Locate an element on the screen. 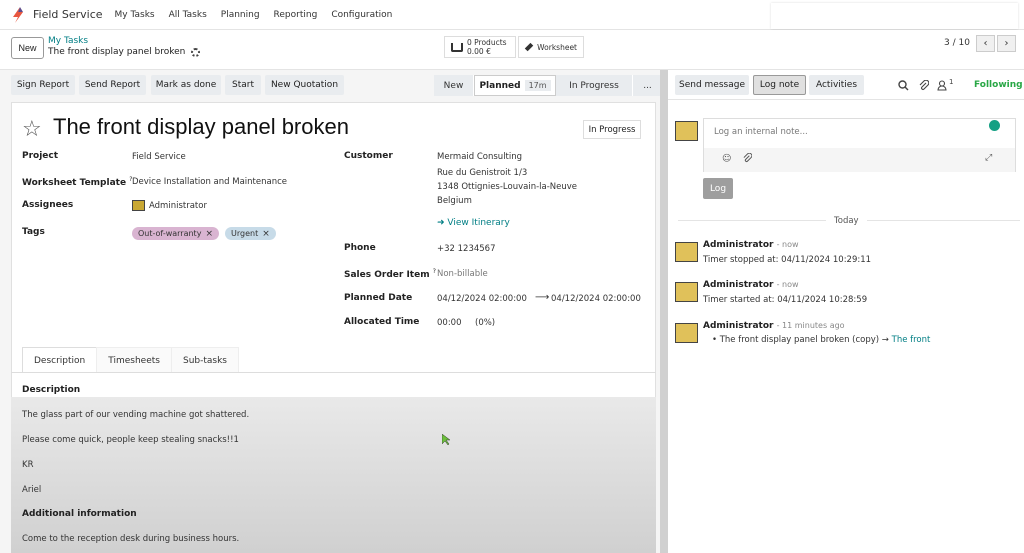  tag-urgent: Urgent × is located at coordinates (250, 233).